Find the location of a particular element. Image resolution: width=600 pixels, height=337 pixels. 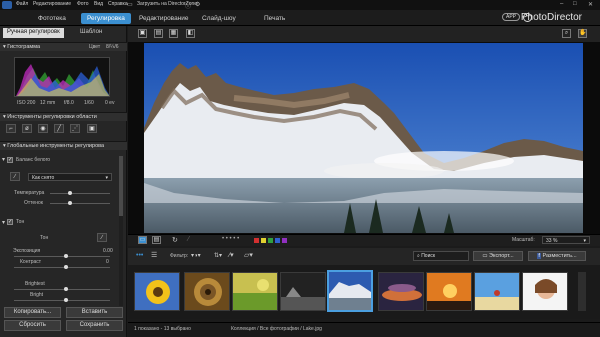

label-green-icon is located at coordinates (270, 240).